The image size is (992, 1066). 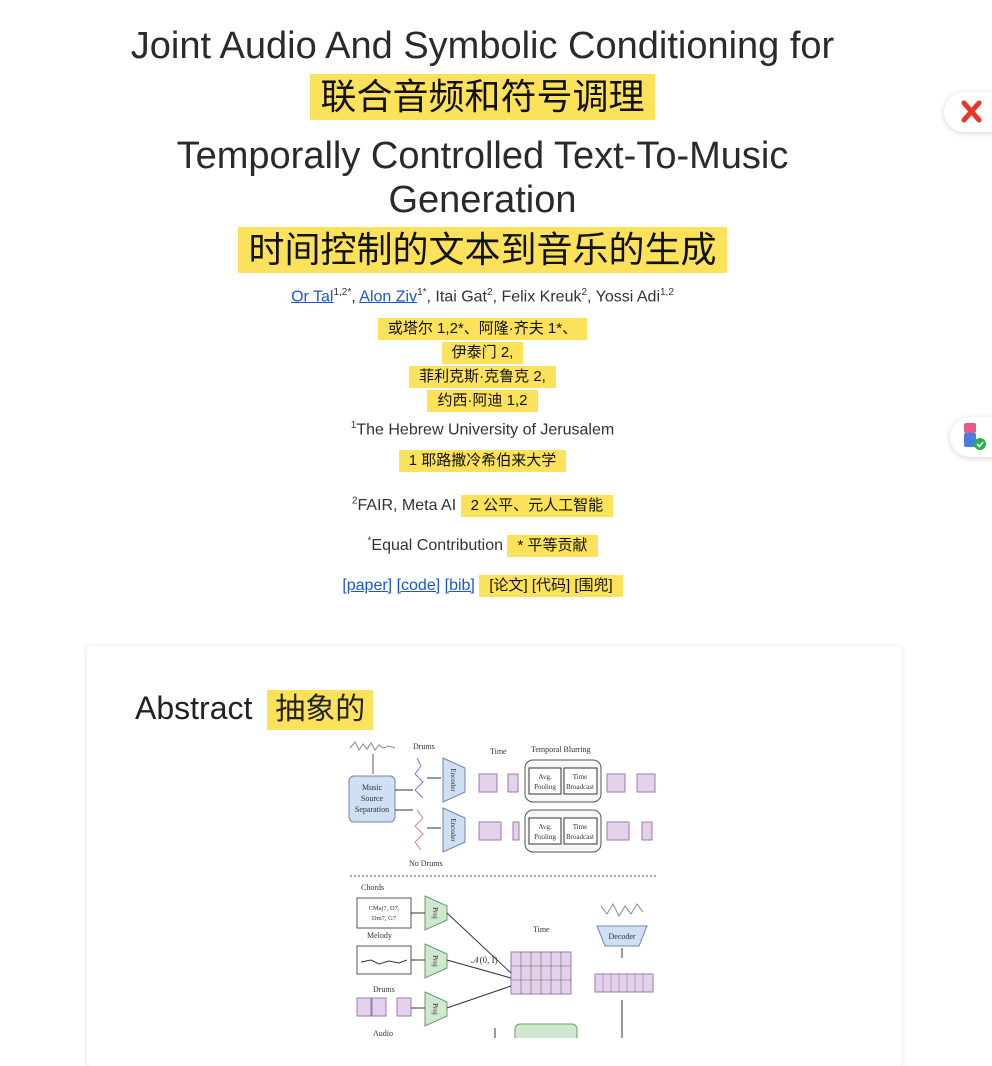 I want to click on author-itai-gat: Itai Gat, so click(x=461, y=297).